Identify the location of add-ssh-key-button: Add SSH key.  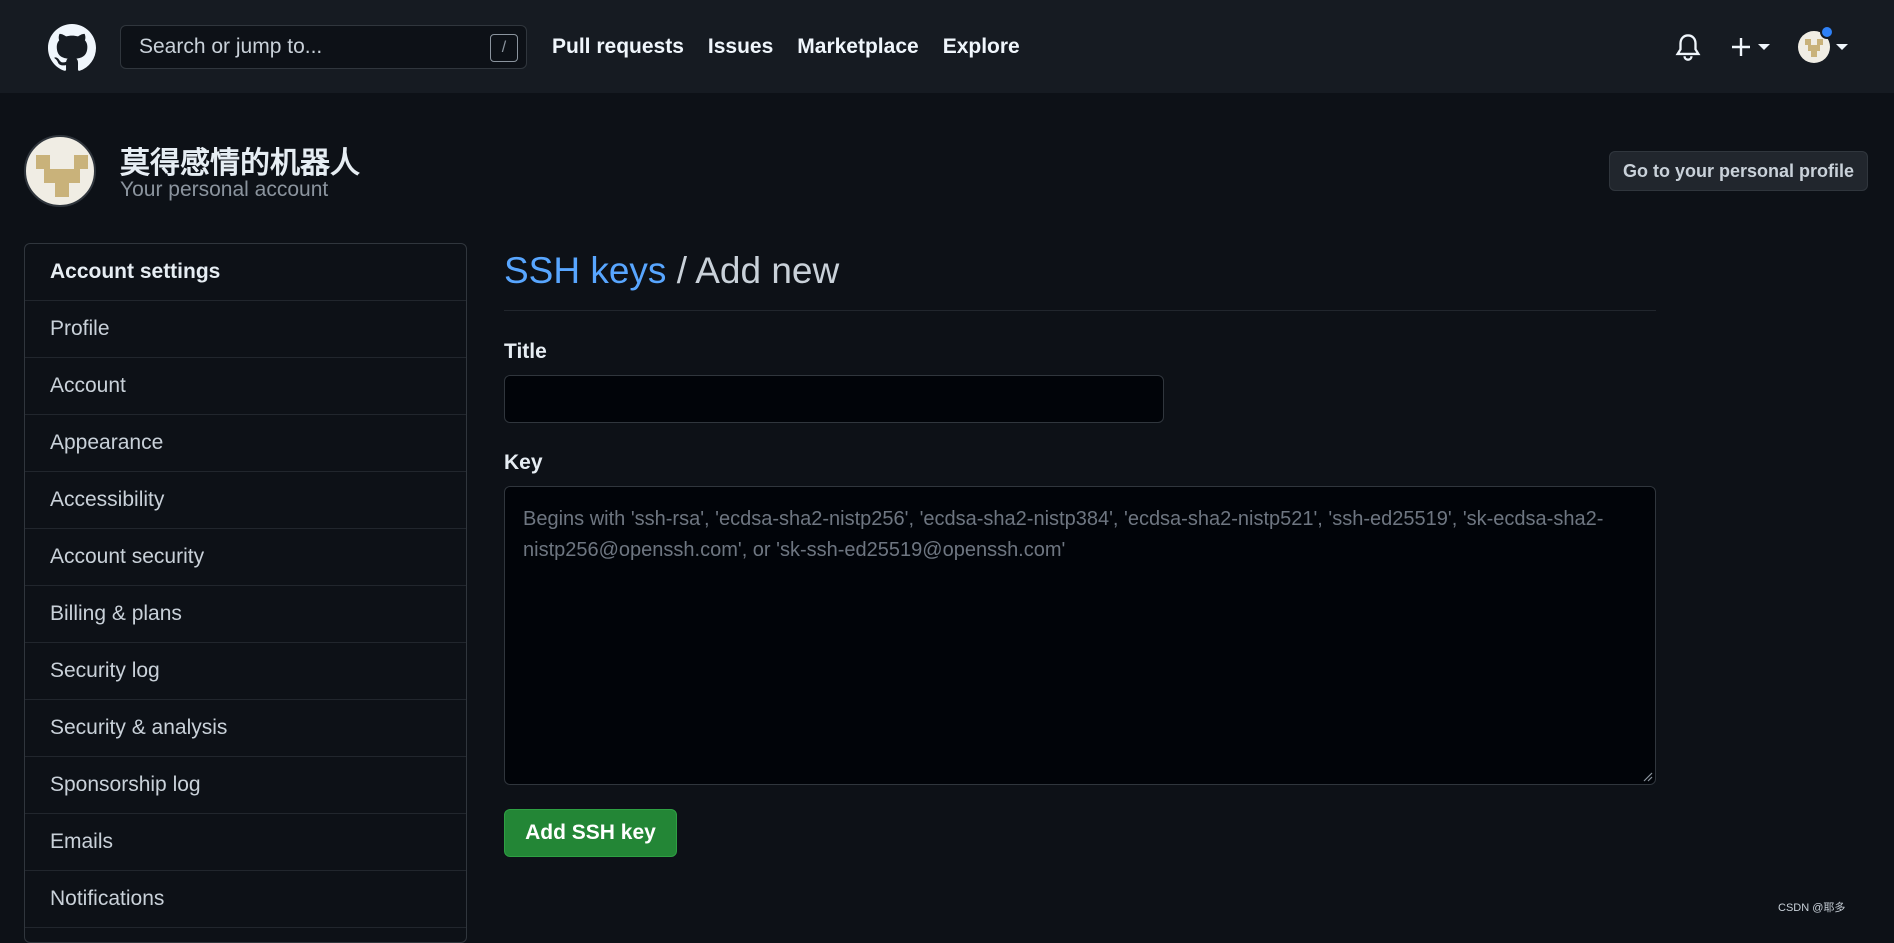
(590, 833).